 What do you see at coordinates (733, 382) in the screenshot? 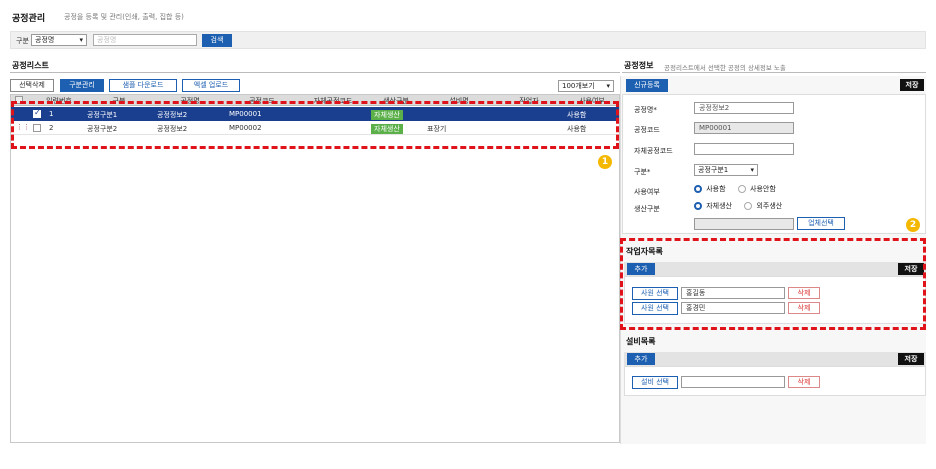
I see `equipment-name-field` at bounding box center [733, 382].